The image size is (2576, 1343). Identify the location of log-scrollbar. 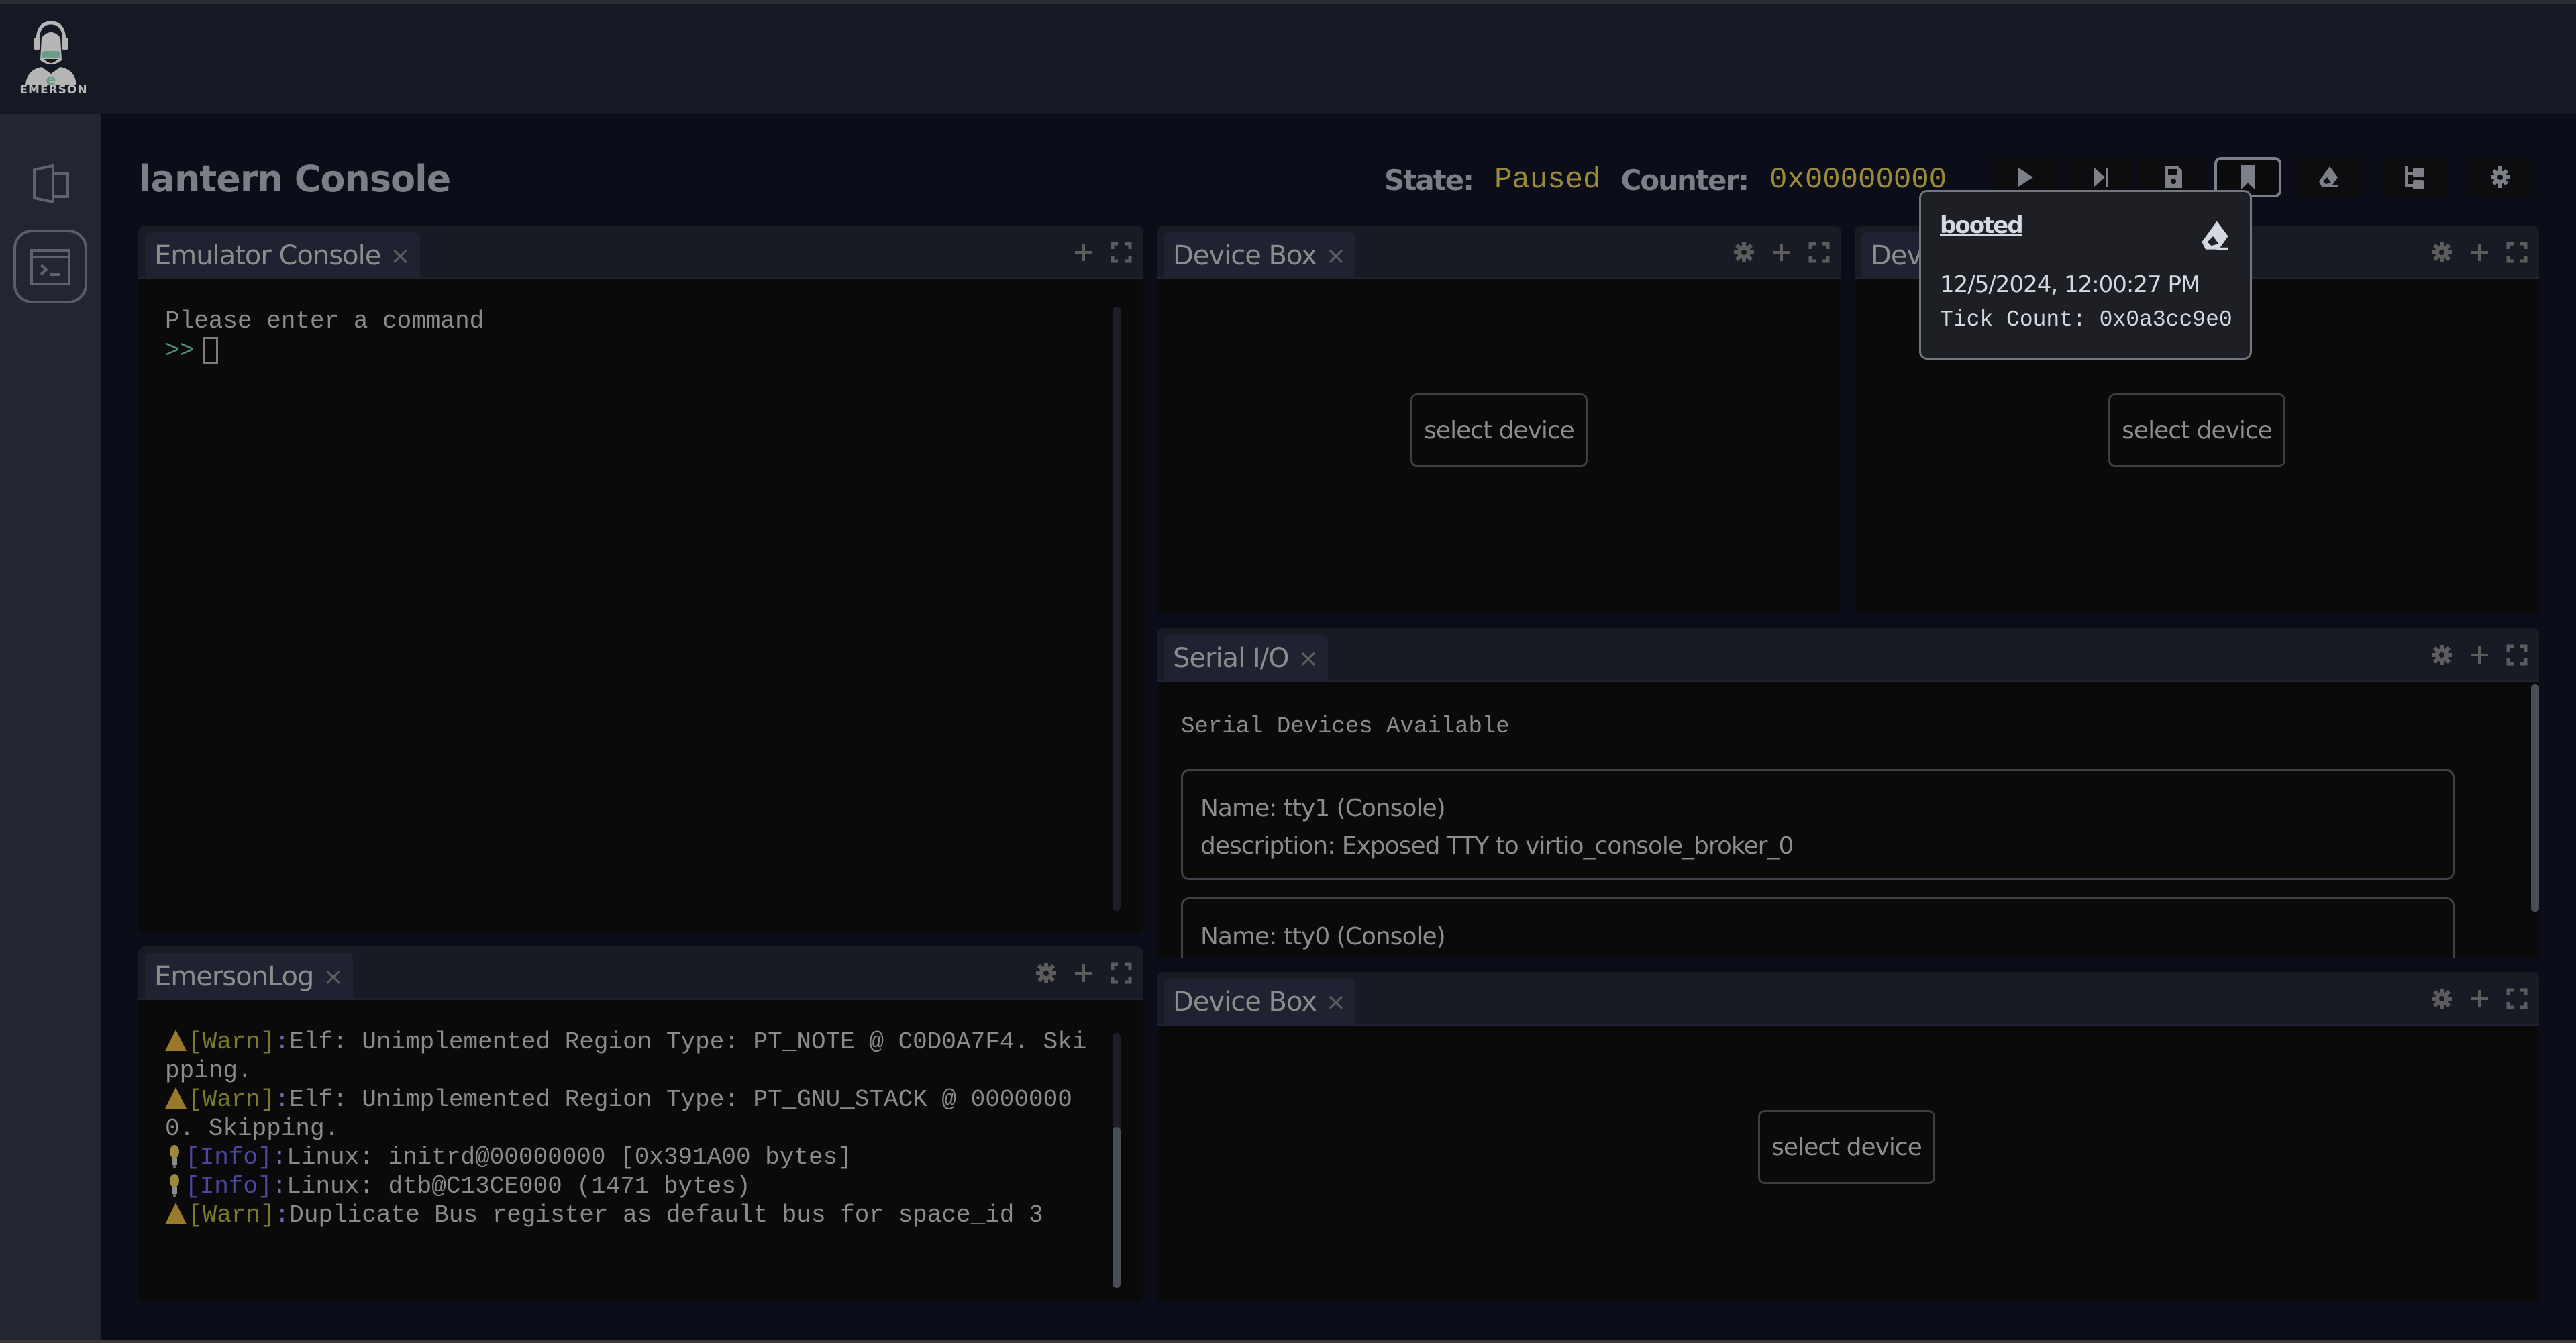
(1117, 1160).